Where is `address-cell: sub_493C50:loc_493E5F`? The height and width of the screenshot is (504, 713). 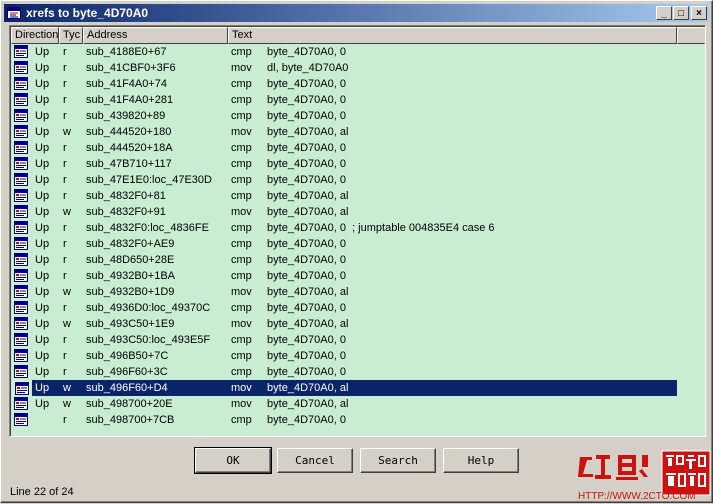 address-cell: sub_493C50:loc_493E5F is located at coordinates (148, 340).